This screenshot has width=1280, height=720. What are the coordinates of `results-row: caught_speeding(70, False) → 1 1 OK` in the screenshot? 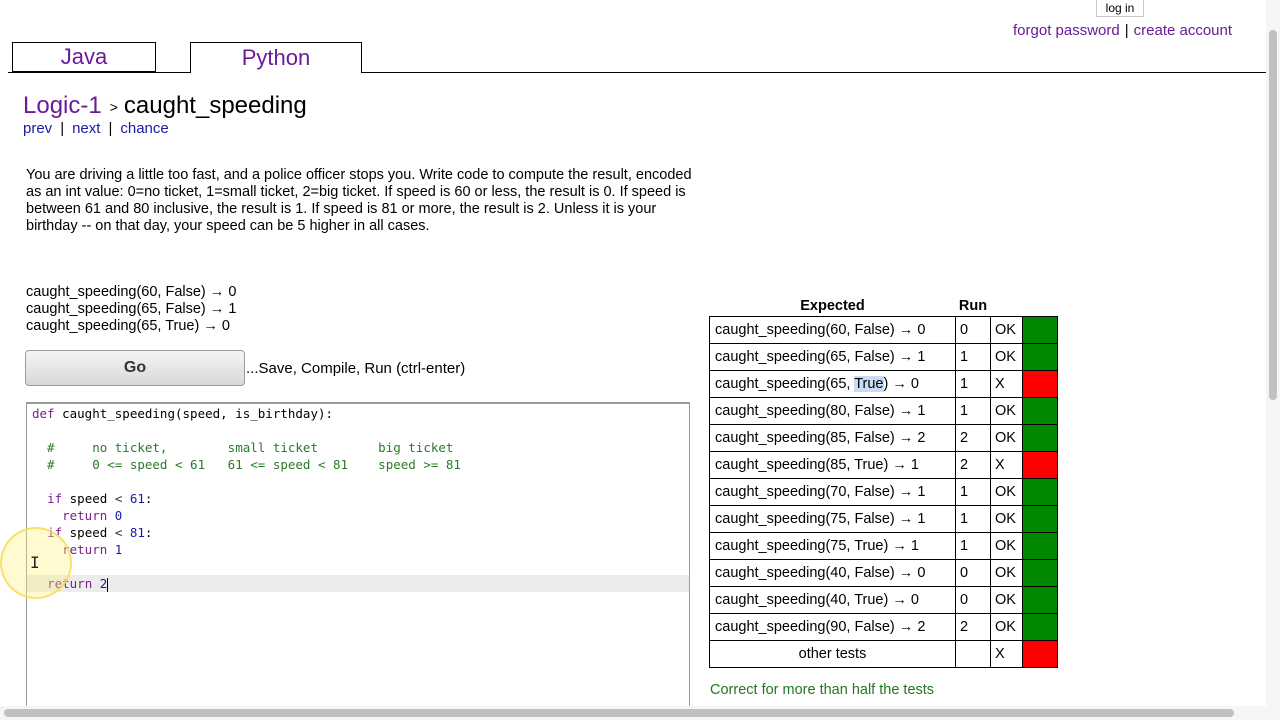 It's located at (883, 491).